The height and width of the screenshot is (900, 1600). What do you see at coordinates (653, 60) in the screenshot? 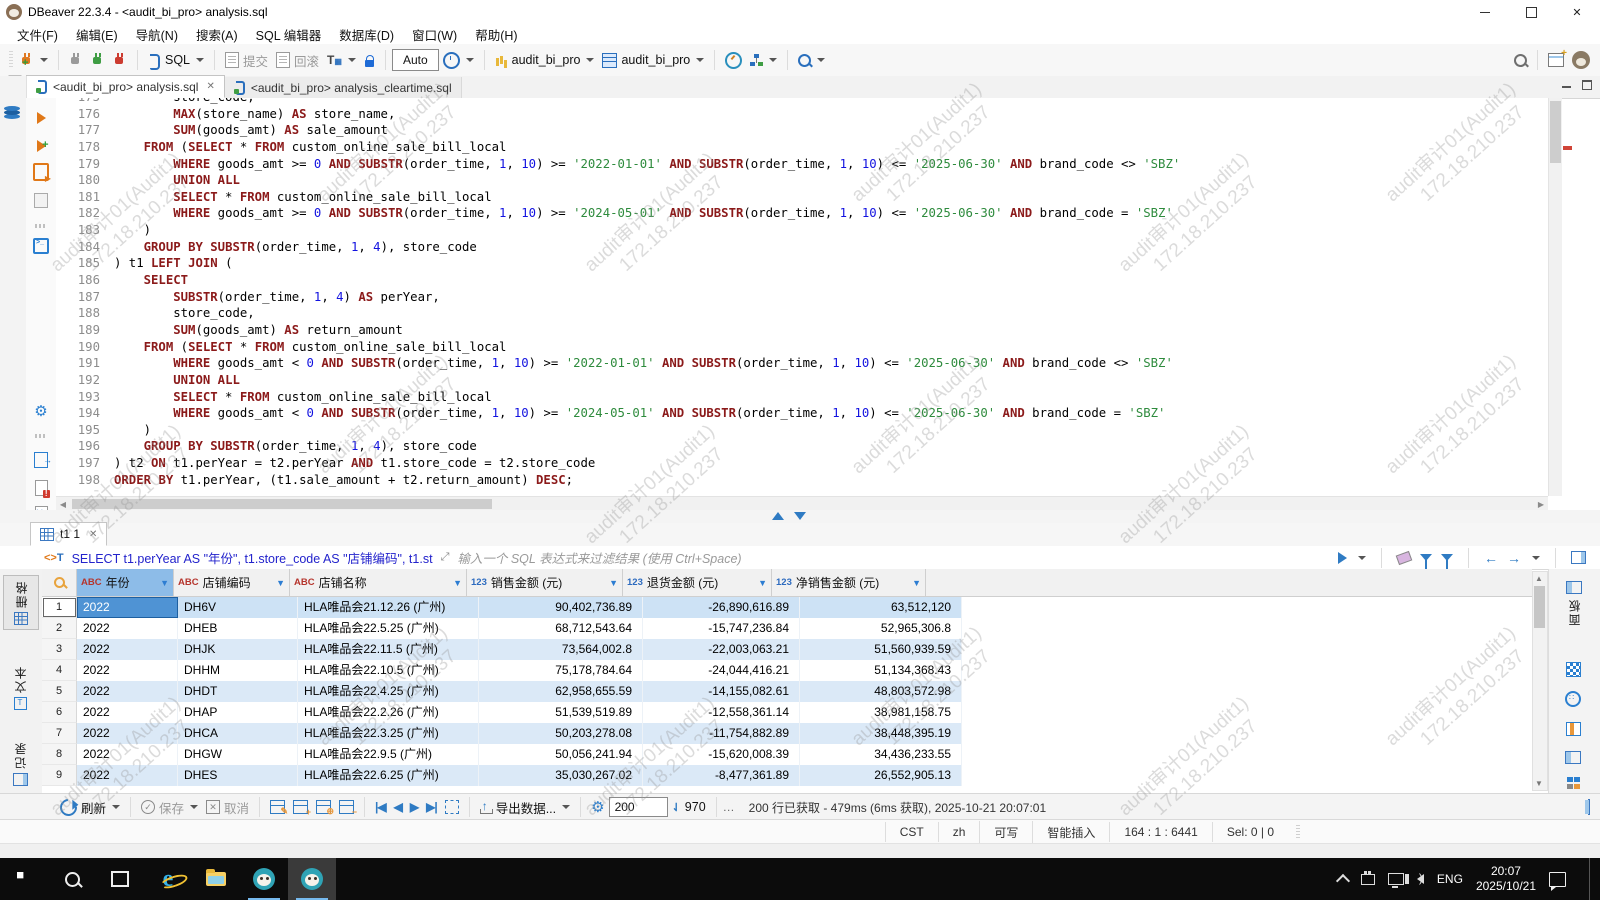
I see `schema-selector: audit_bi_pro` at bounding box center [653, 60].